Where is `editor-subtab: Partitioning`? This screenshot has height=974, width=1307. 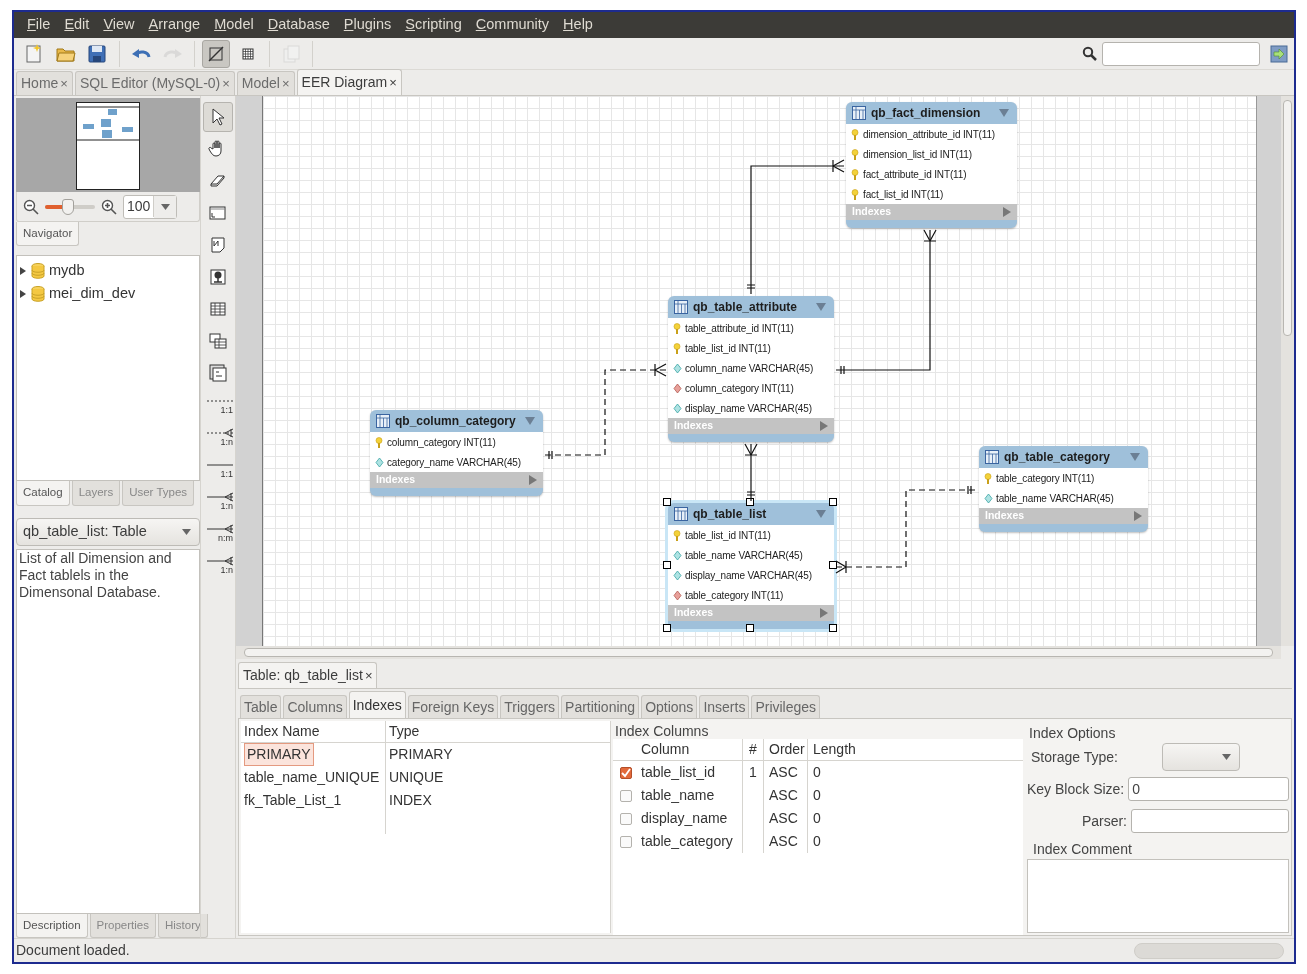
editor-subtab: Partitioning is located at coordinates (600, 706).